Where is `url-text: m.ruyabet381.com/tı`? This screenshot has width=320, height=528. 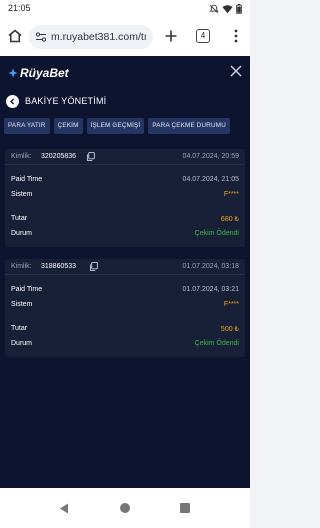
url-text: m.ruyabet381.com/tı is located at coordinates (99, 37).